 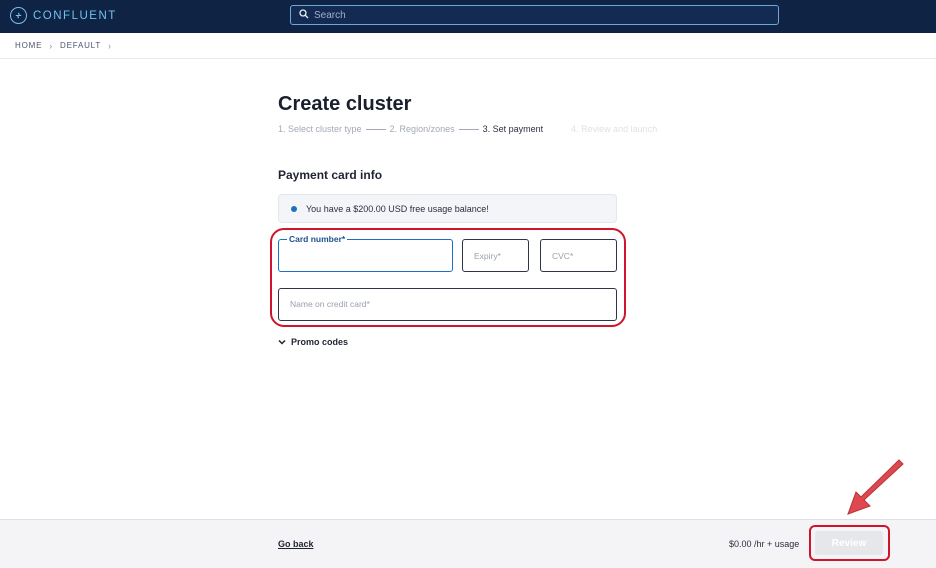 I want to click on footer-bar: Go back $0.00 /hr + usage Review, so click(x=468, y=543).